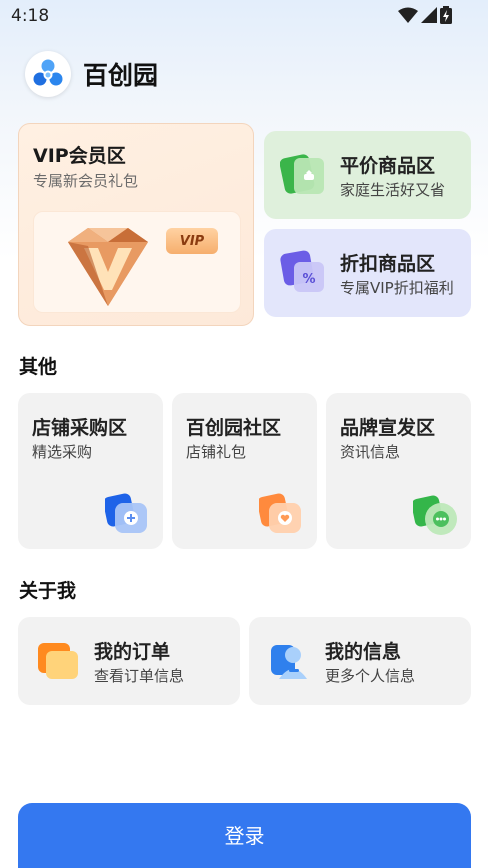  Describe the element at coordinates (192, 241) in the screenshot. I see `vip-badge: VIP` at that location.